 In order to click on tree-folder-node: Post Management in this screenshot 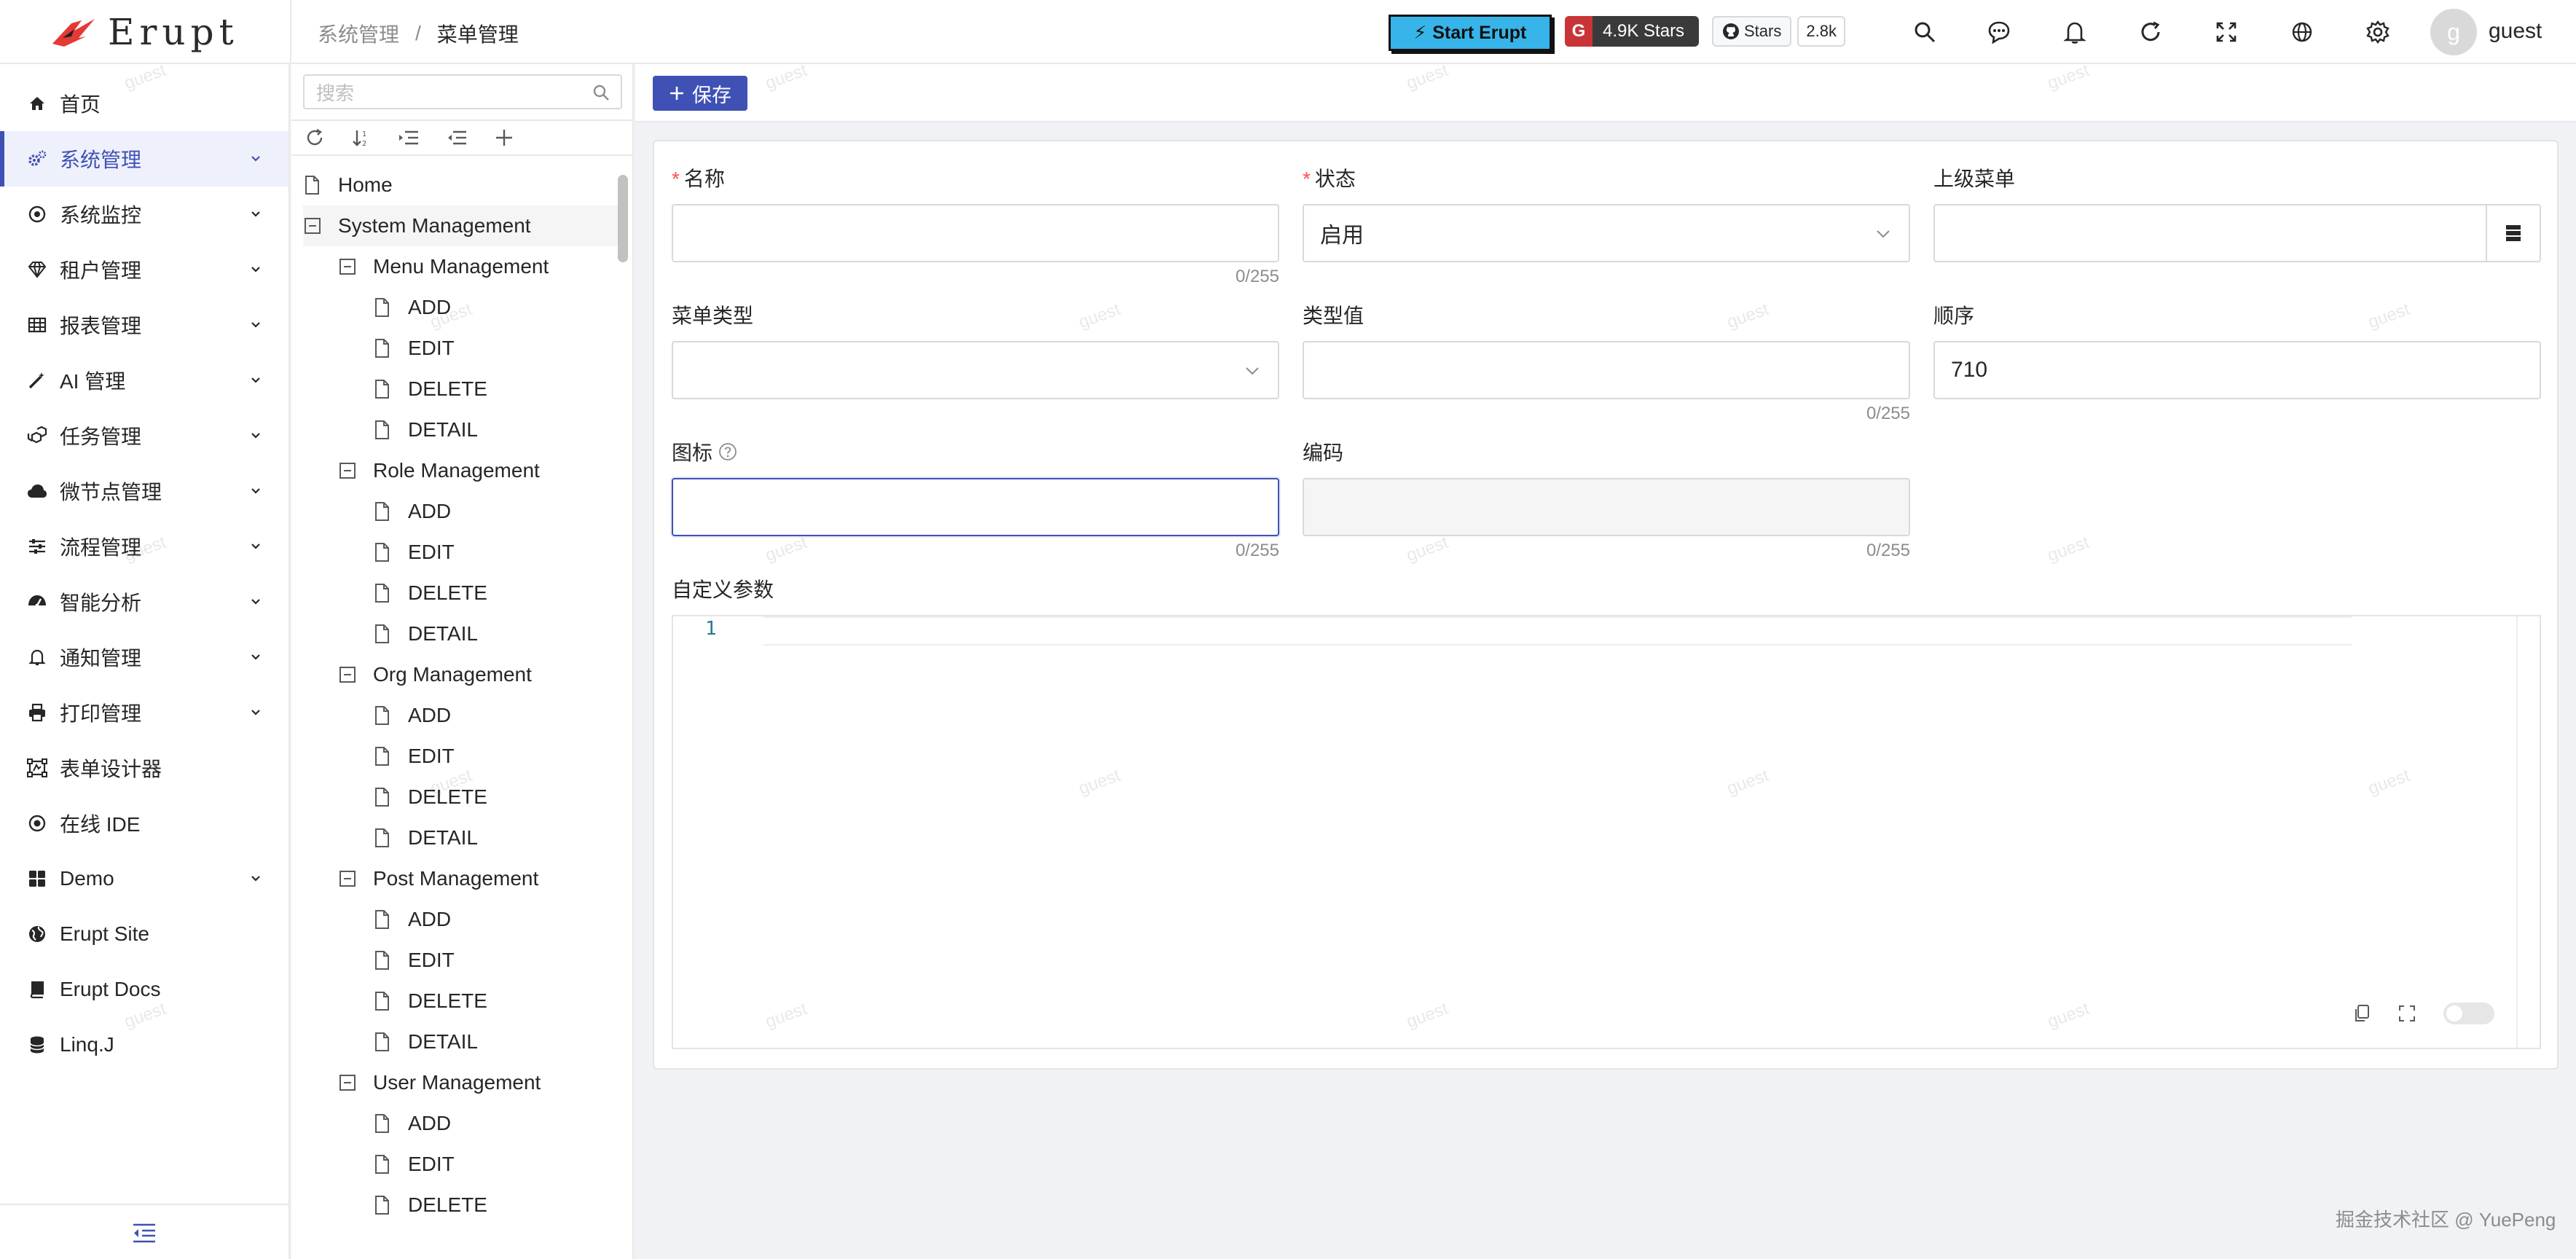, I will do `click(438, 878)`.